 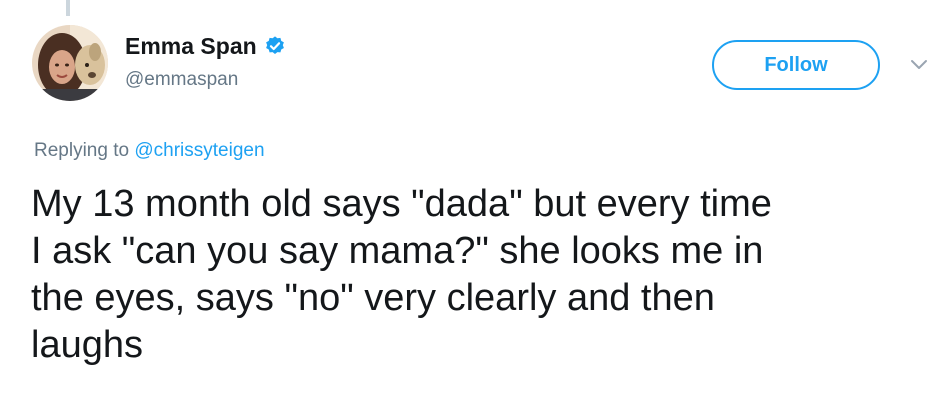 What do you see at coordinates (191, 46) in the screenshot?
I see `author-display-name: Emma Span` at bounding box center [191, 46].